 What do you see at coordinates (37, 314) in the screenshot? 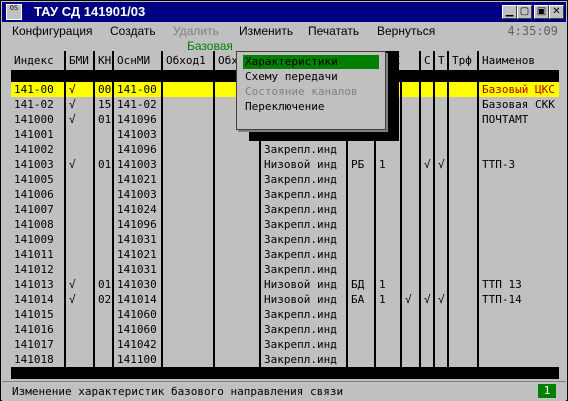
I see `table-cell: 141015` at bounding box center [37, 314].